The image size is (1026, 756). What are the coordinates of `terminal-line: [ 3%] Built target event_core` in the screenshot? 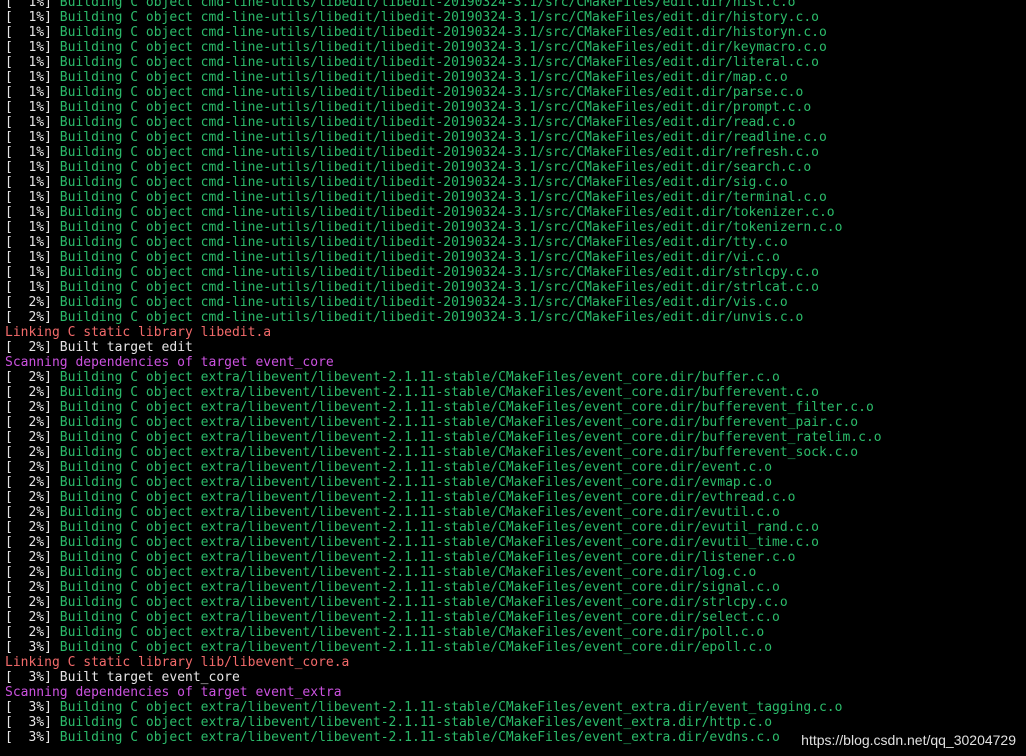 It's located at (515, 677).